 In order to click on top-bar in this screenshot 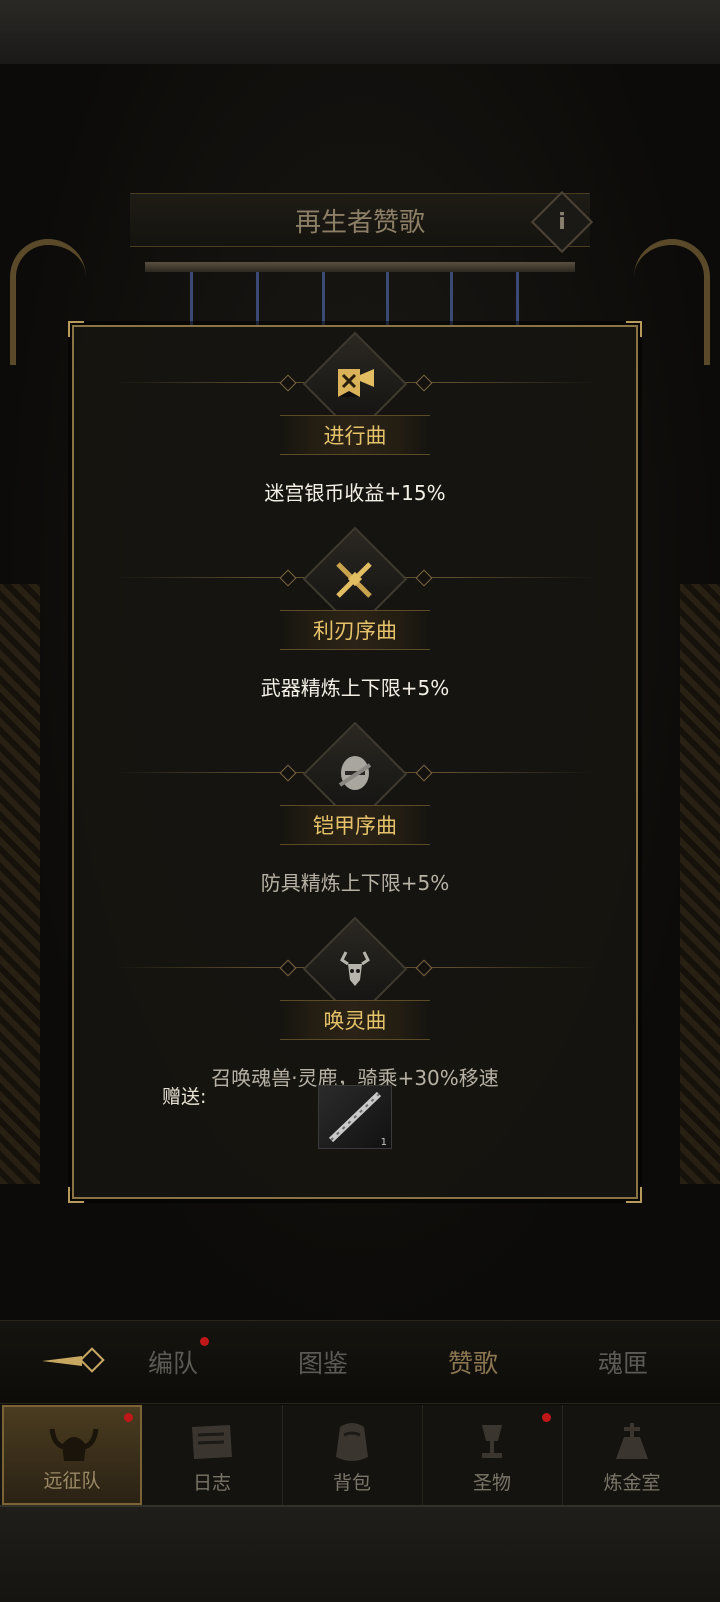, I will do `click(360, 33)`.